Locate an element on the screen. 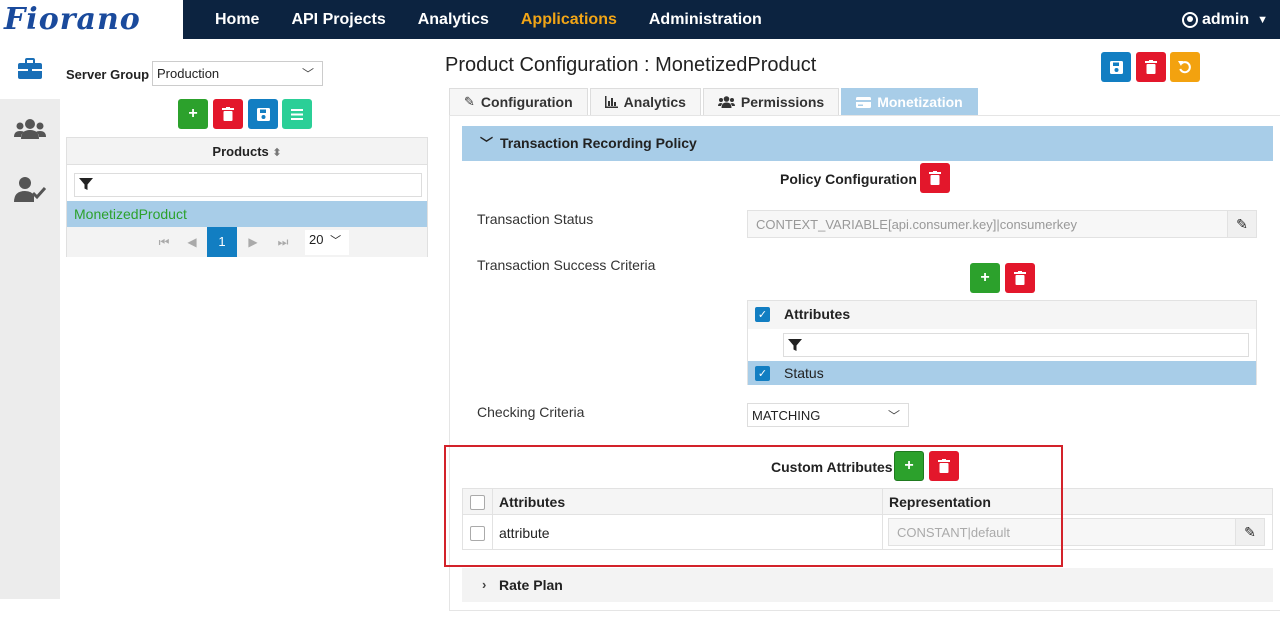 The image size is (1280, 636). checking-criteria-select: MATCHING ﹀ is located at coordinates (828, 415).